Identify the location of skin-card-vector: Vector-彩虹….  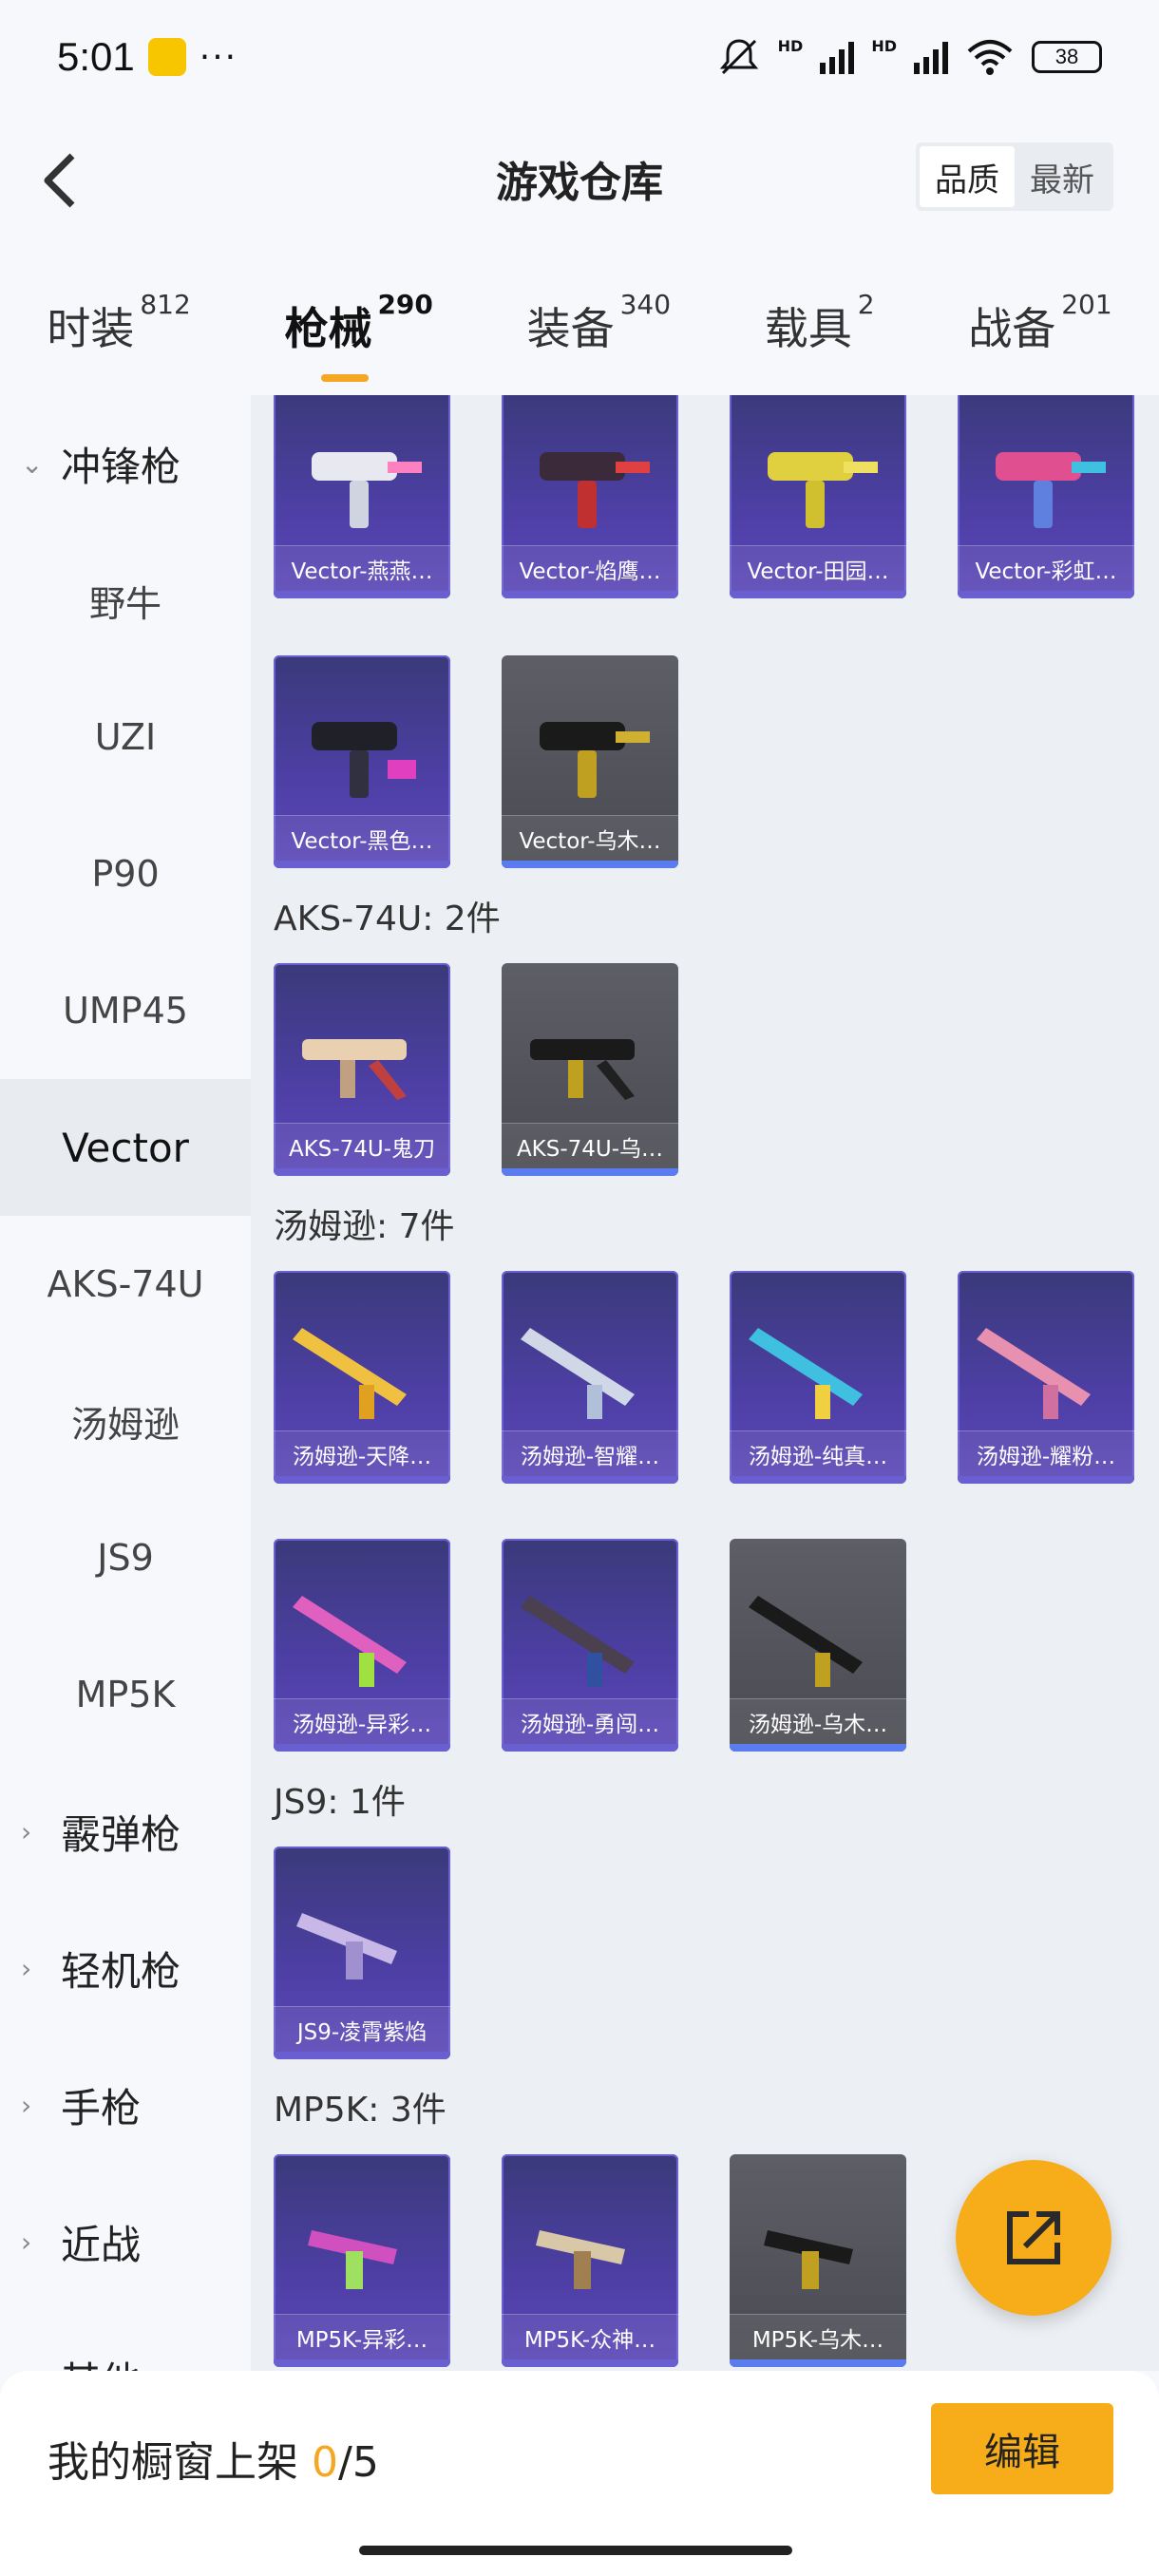
(1046, 496).